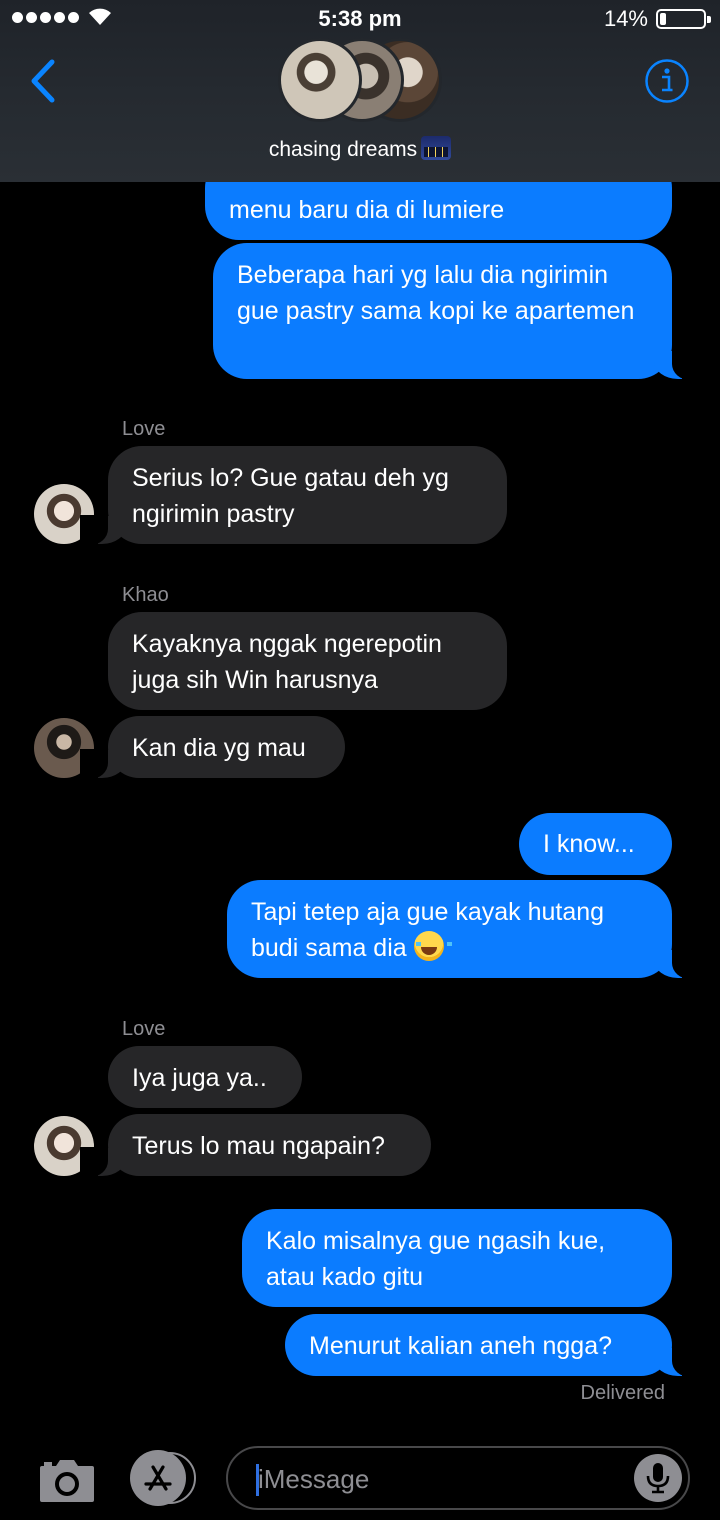  Describe the element at coordinates (622, 1393) in the screenshot. I see `delivery-status: Delivered` at that location.